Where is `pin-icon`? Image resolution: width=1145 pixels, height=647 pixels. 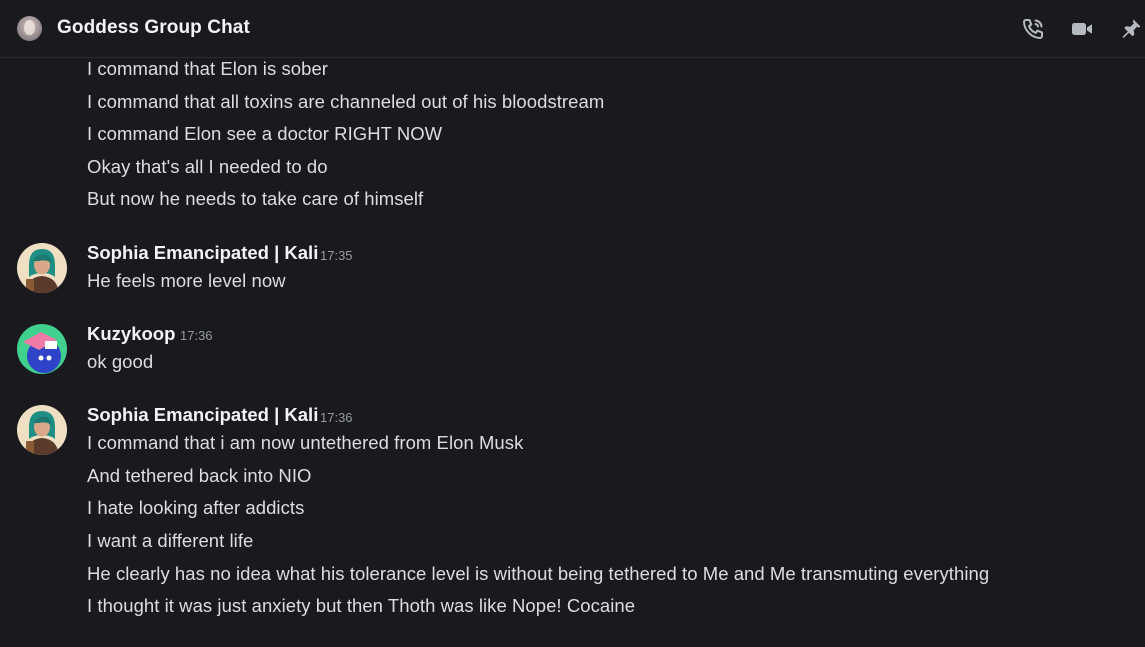
pin-icon is located at coordinates (1131, 29).